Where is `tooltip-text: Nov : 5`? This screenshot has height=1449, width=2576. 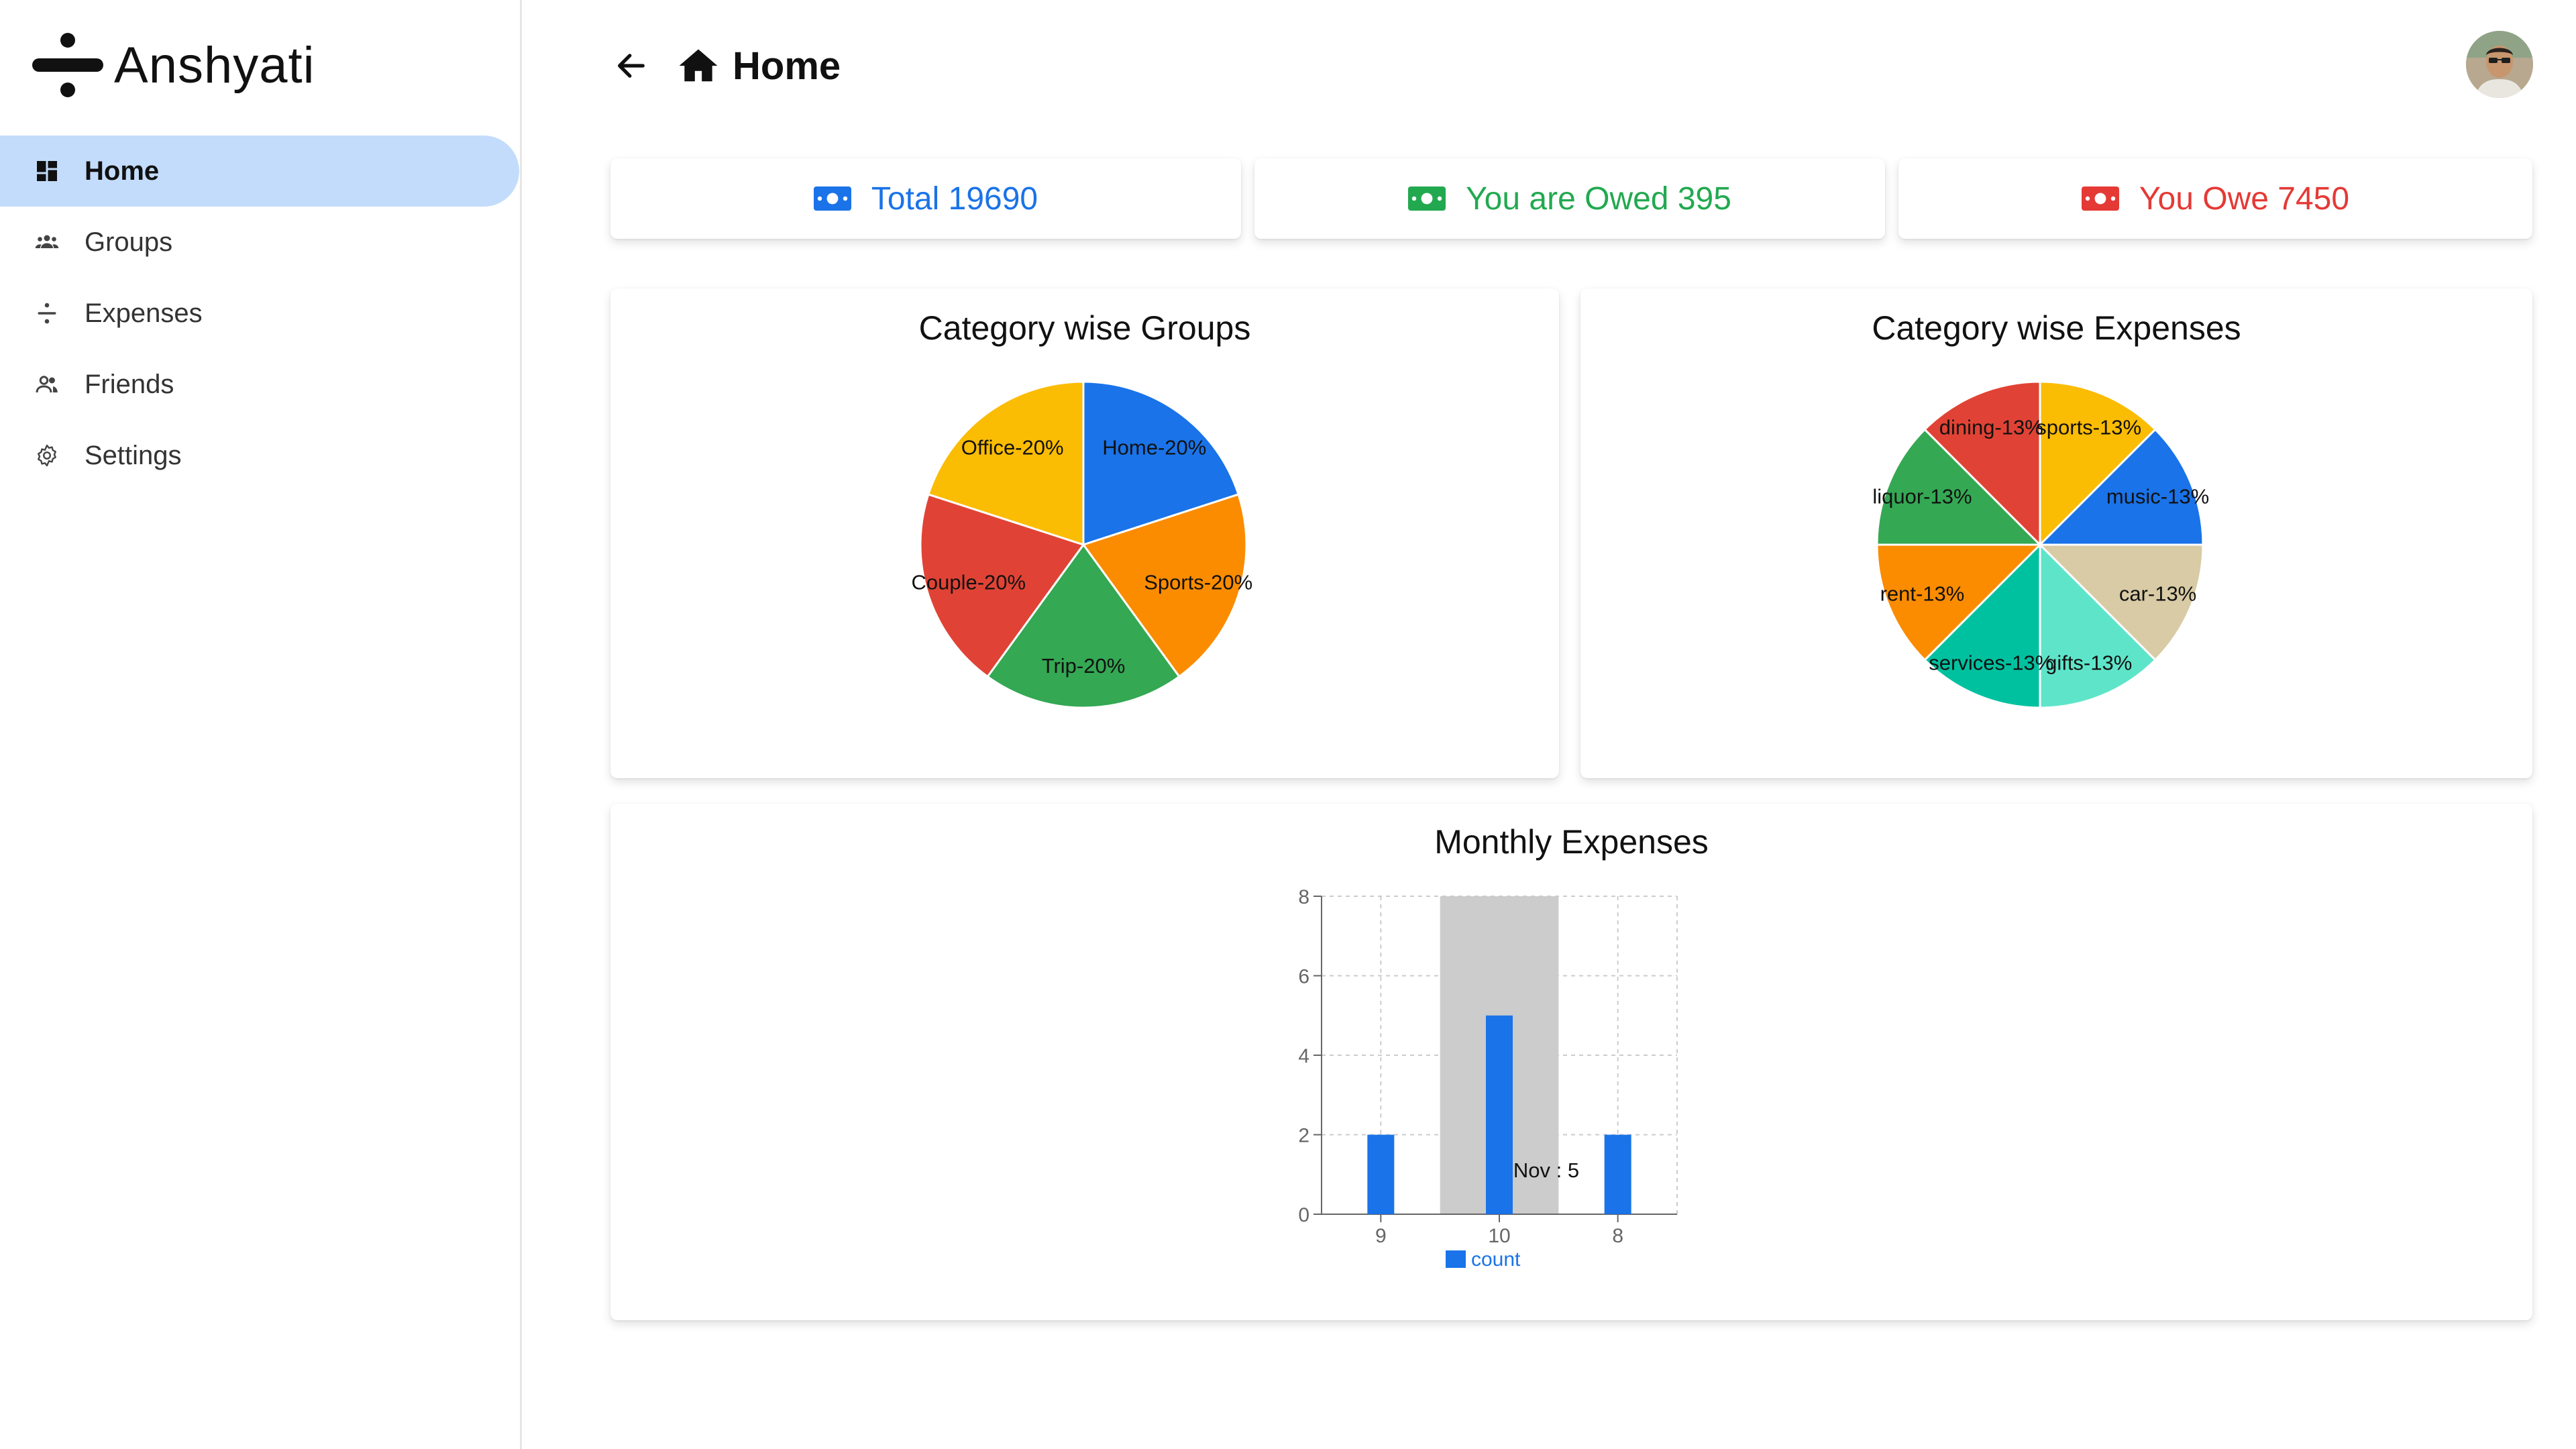
tooltip-text: Nov : 5 is located at coordinates (1546, 1170).